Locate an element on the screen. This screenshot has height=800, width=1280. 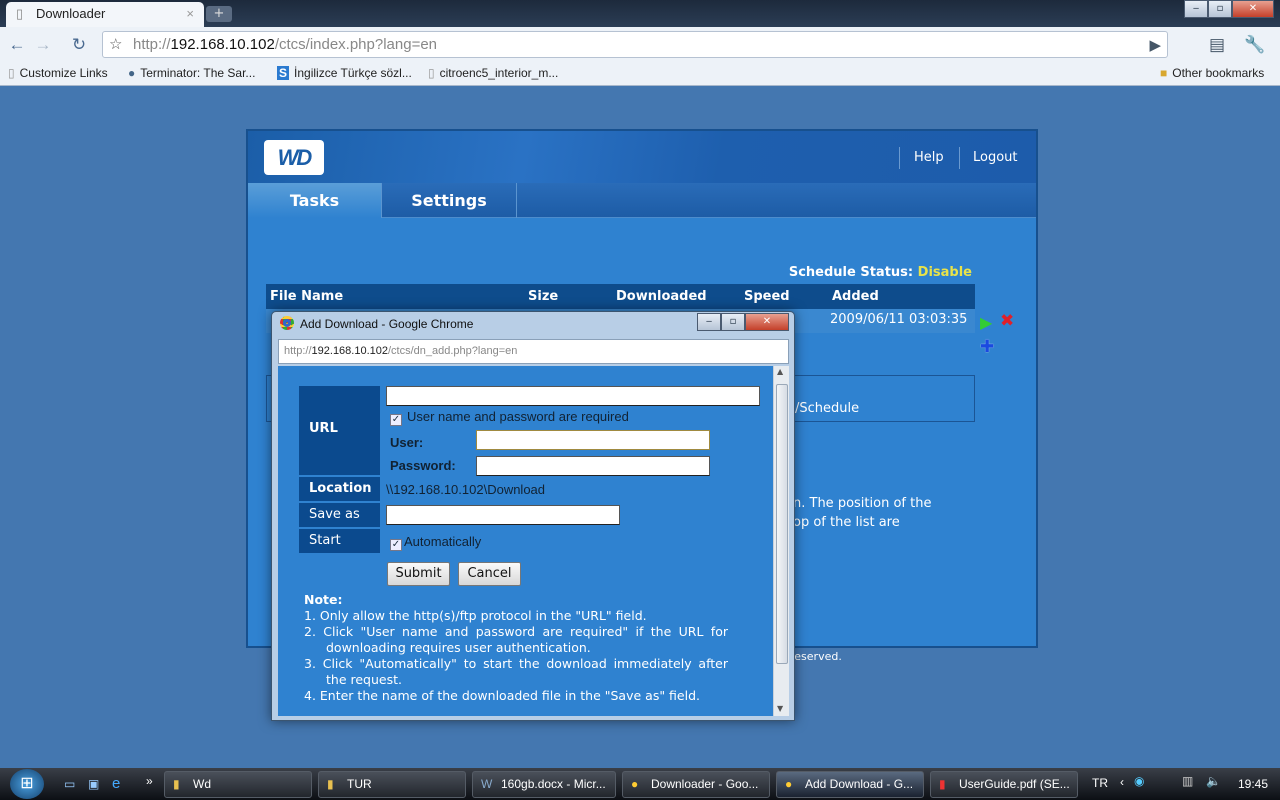
wrench-icon: 🔧 is located at coordinates (1255, 44).